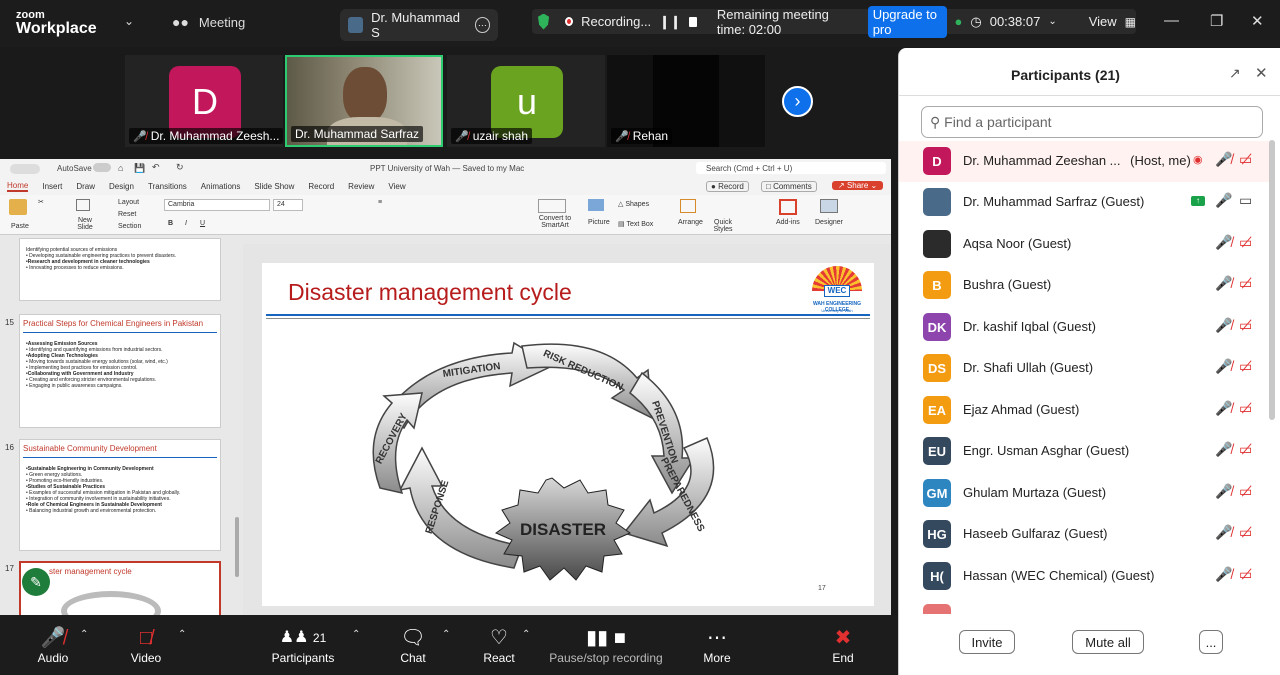 The height and width of the screenshot is (675, 1280). What do you see at coordinates (633, 204) in the screenshot?
I see `shapes-button: △ Shapes` at bounding box center [633, 204].